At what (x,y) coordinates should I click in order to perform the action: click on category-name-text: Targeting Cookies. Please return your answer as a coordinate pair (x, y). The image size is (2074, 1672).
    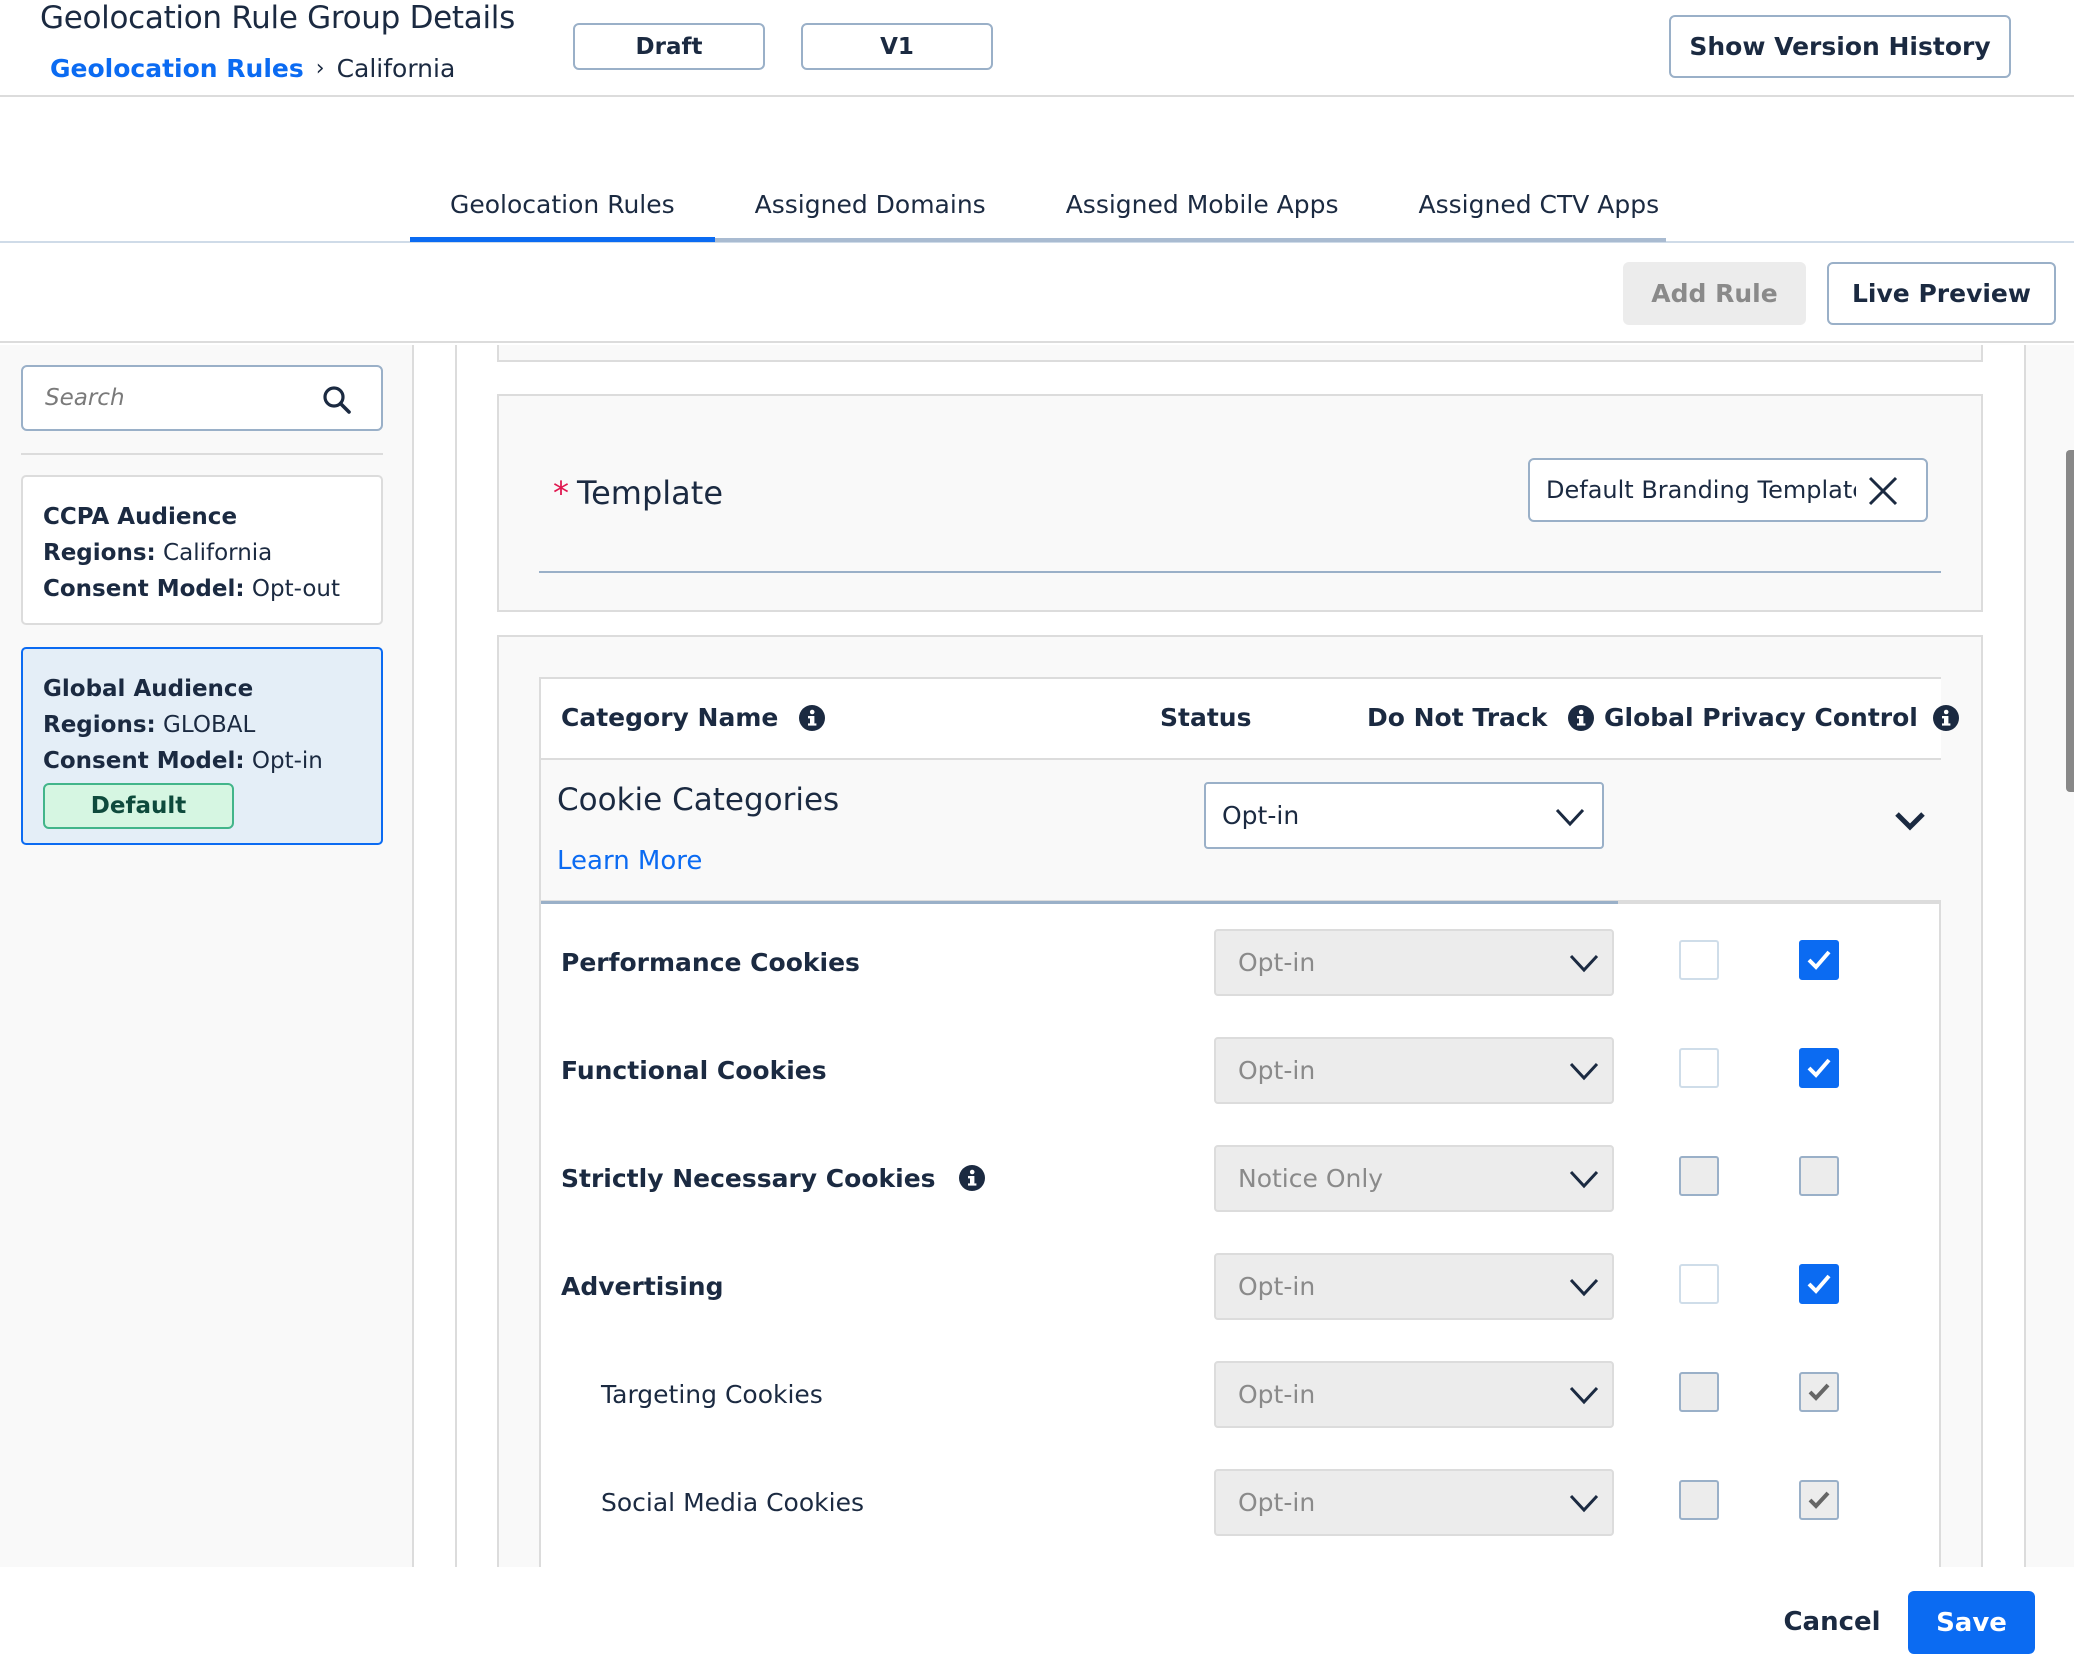
    Looking at the image, I should click on (712, 1394).